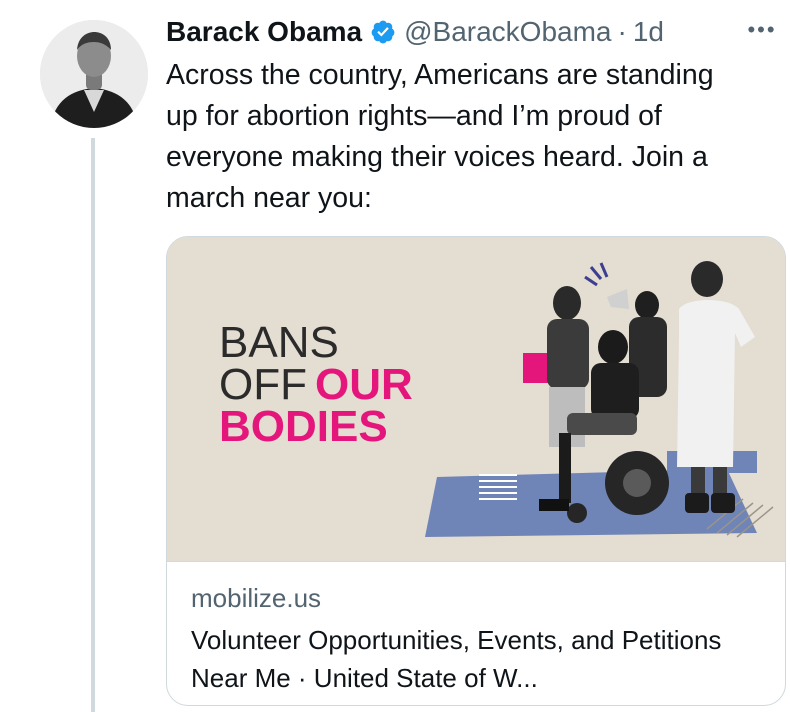  I want to click on tweet-header: Barack Obama @BarackObama · 1d, so click(415, 32).